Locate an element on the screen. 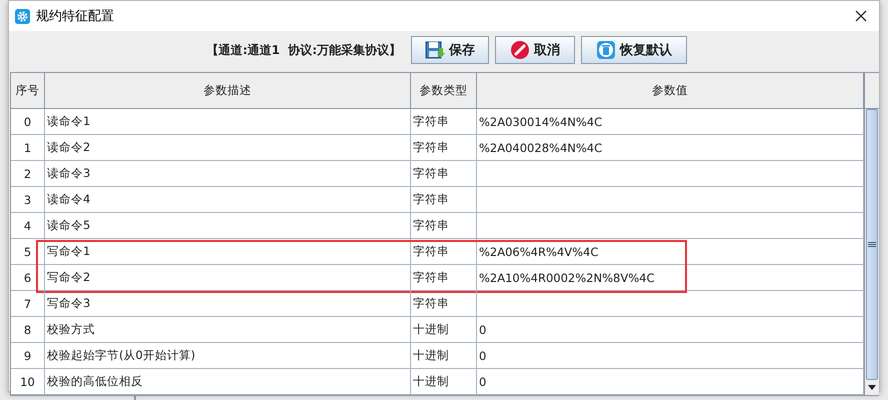  scroll-down-icon is located at coordinates (872, 387).